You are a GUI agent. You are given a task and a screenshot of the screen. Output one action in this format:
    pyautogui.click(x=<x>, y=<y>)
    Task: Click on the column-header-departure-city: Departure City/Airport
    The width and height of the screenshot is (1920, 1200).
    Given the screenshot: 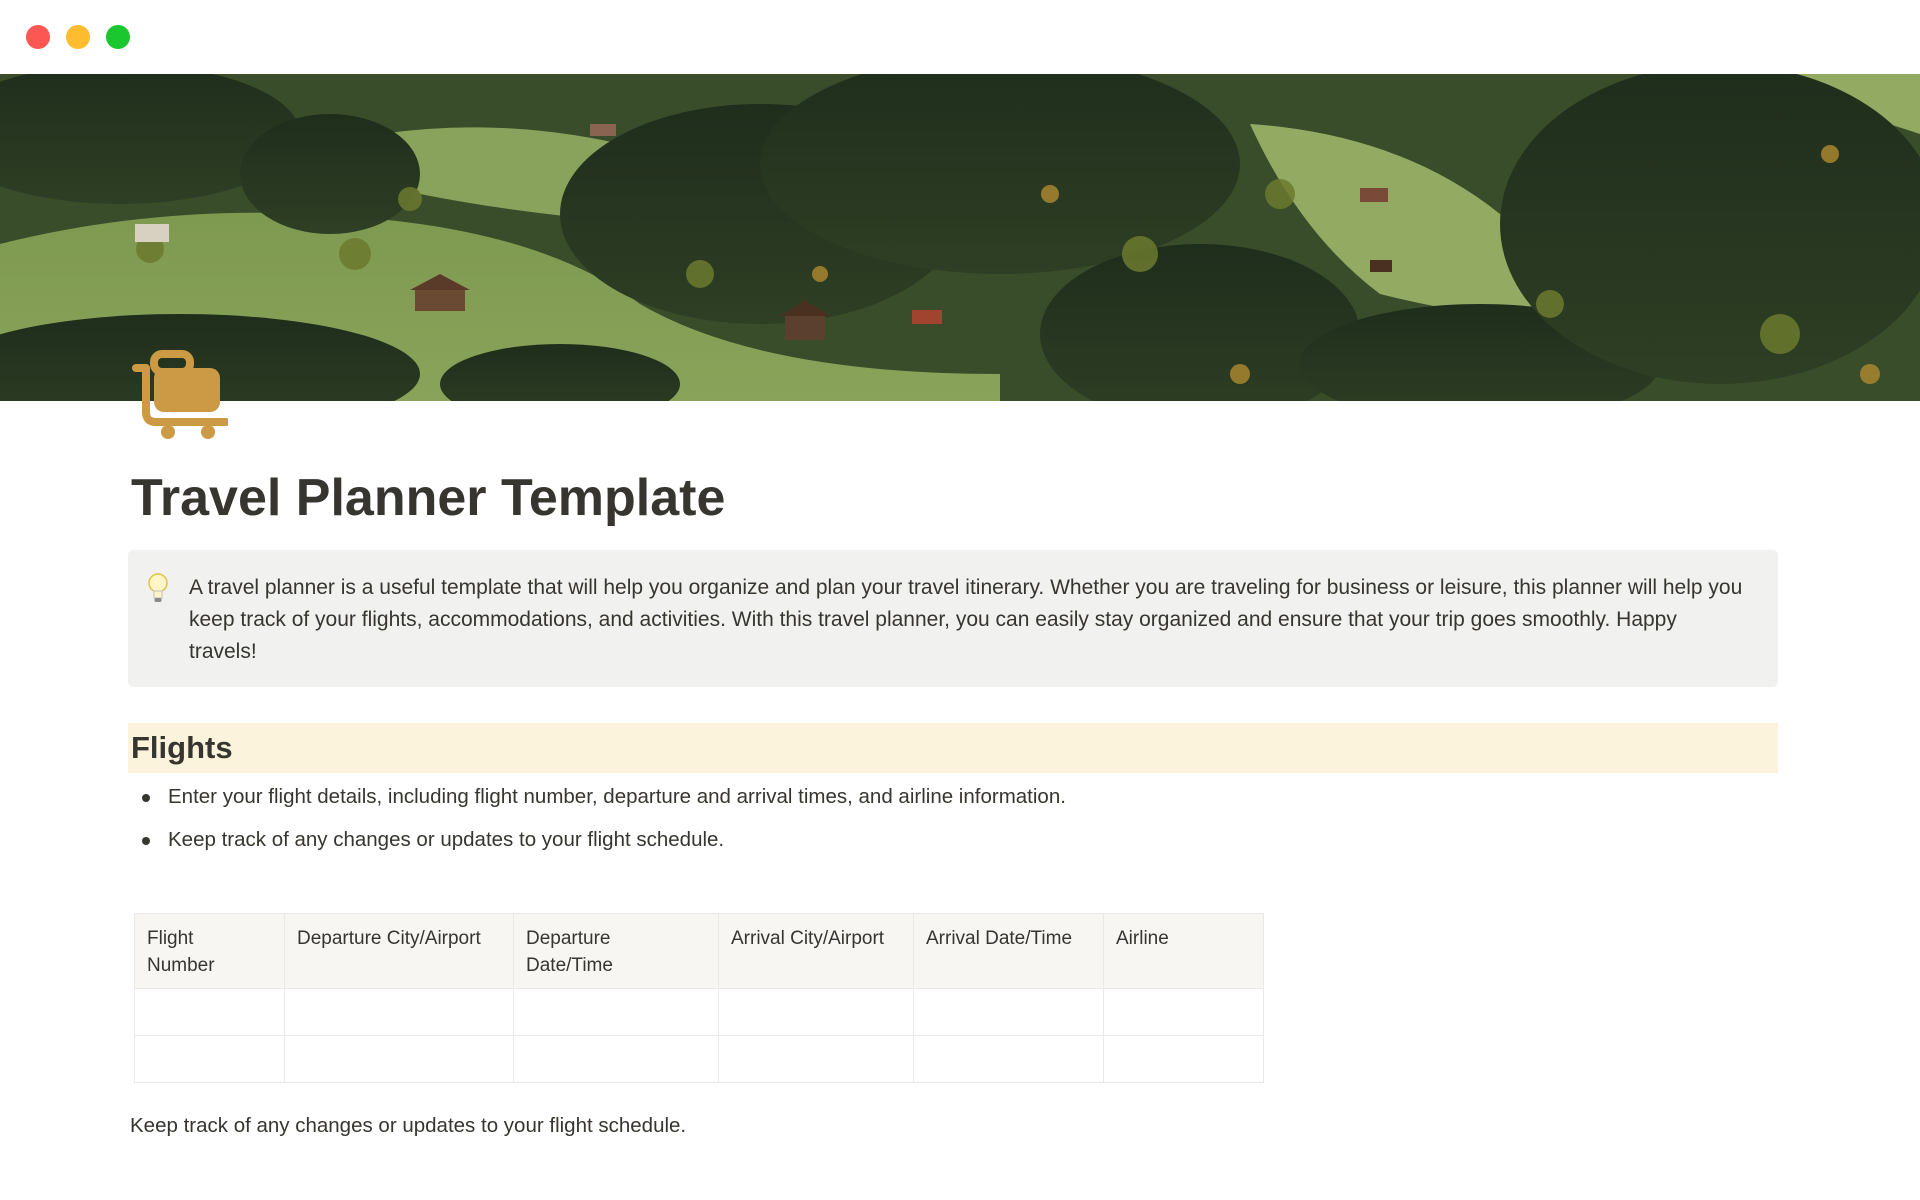 What is the action you would take?
    pyautogui.click(x=399, y=951)
    